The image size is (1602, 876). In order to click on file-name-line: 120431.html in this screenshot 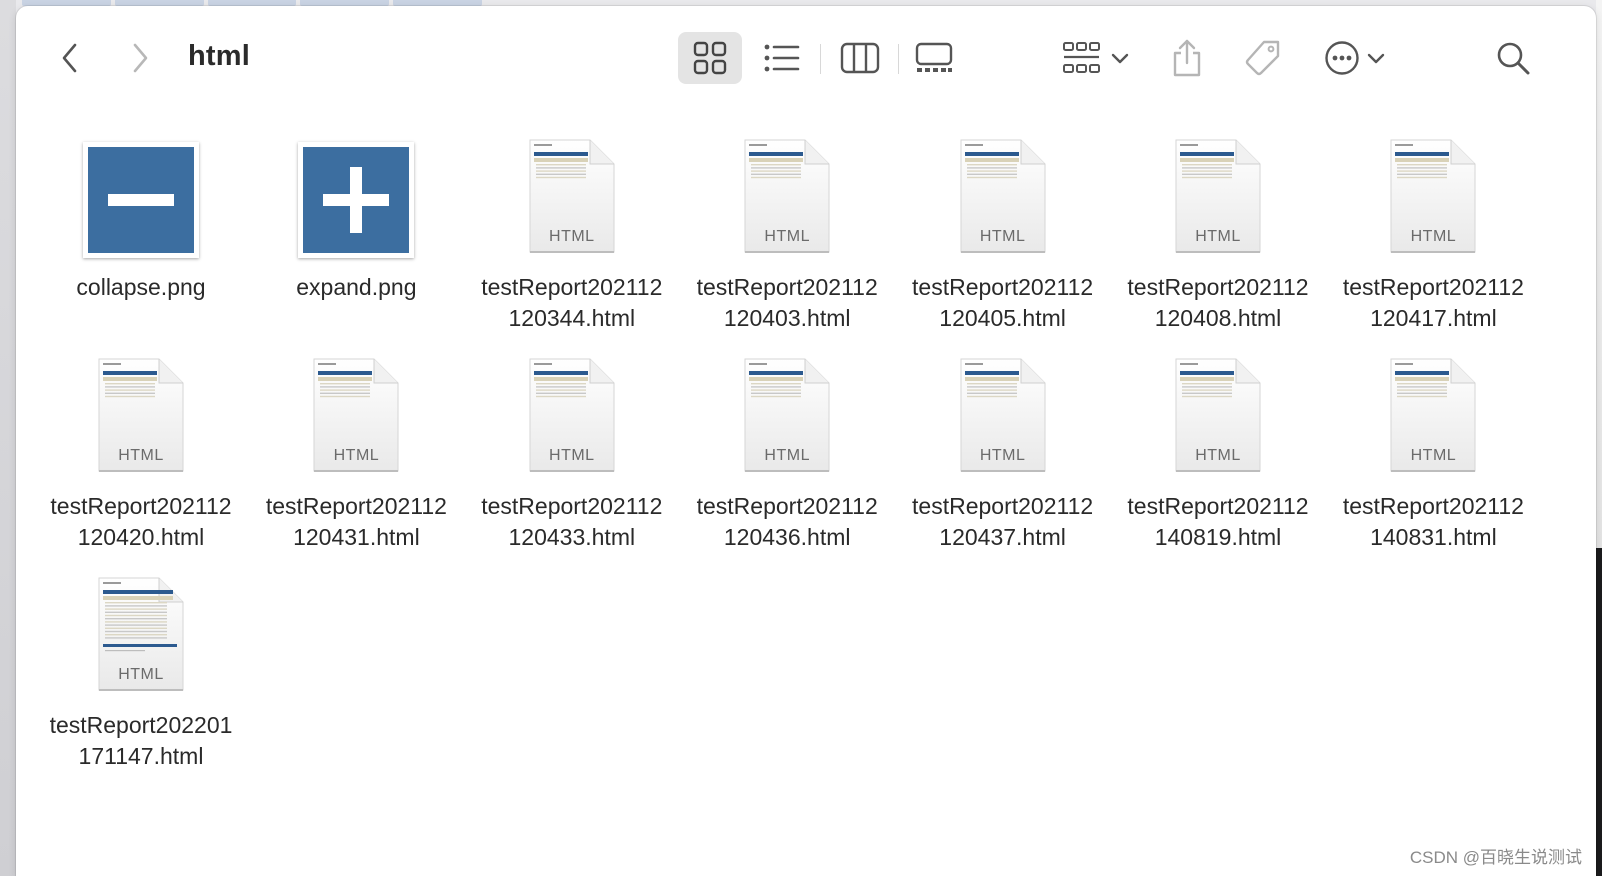, I will do `click(356, 537)`.